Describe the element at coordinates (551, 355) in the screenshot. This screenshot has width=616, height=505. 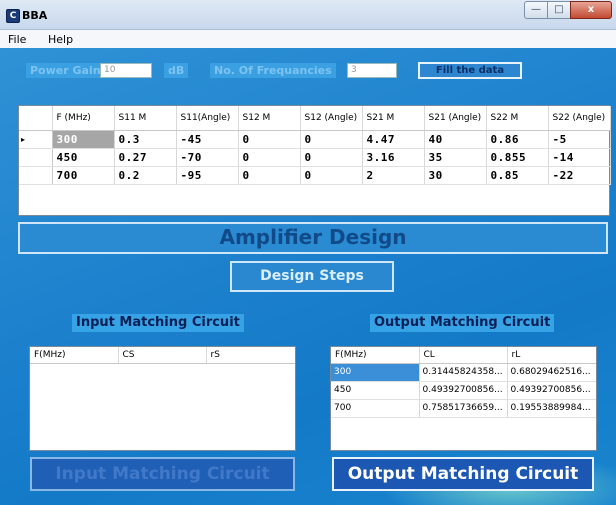
I see `grid-header-cell: rL` at that location.